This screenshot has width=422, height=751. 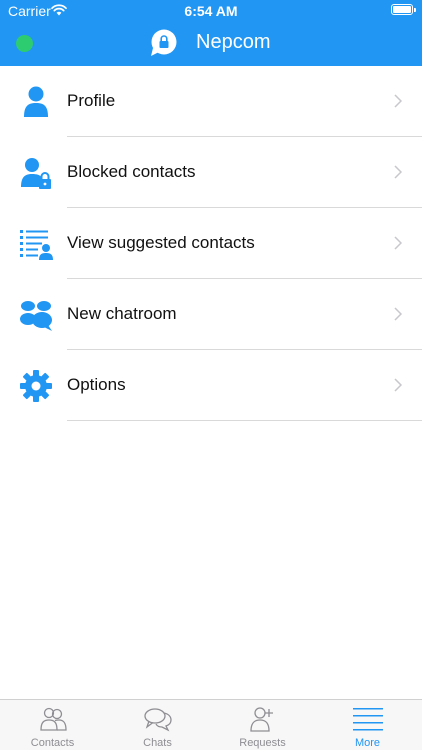 I want to click on tab-label: Requests, so click(x=262, y=743).